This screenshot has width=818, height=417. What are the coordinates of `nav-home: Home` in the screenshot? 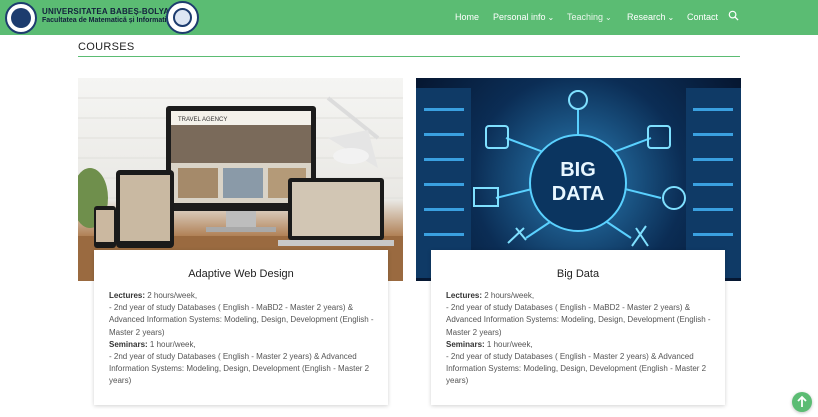 It's located at (467, 17).